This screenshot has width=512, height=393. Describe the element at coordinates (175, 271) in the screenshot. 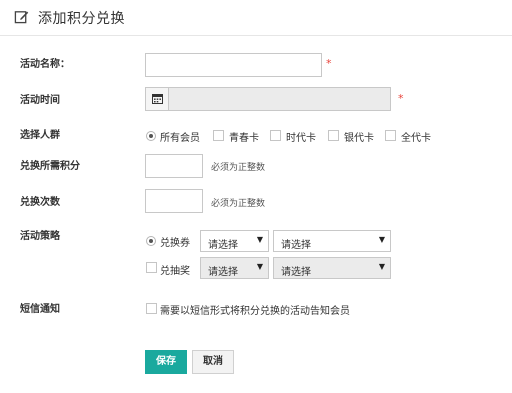

I see `strategy-lottery-label: 兑抽奖` at that location.